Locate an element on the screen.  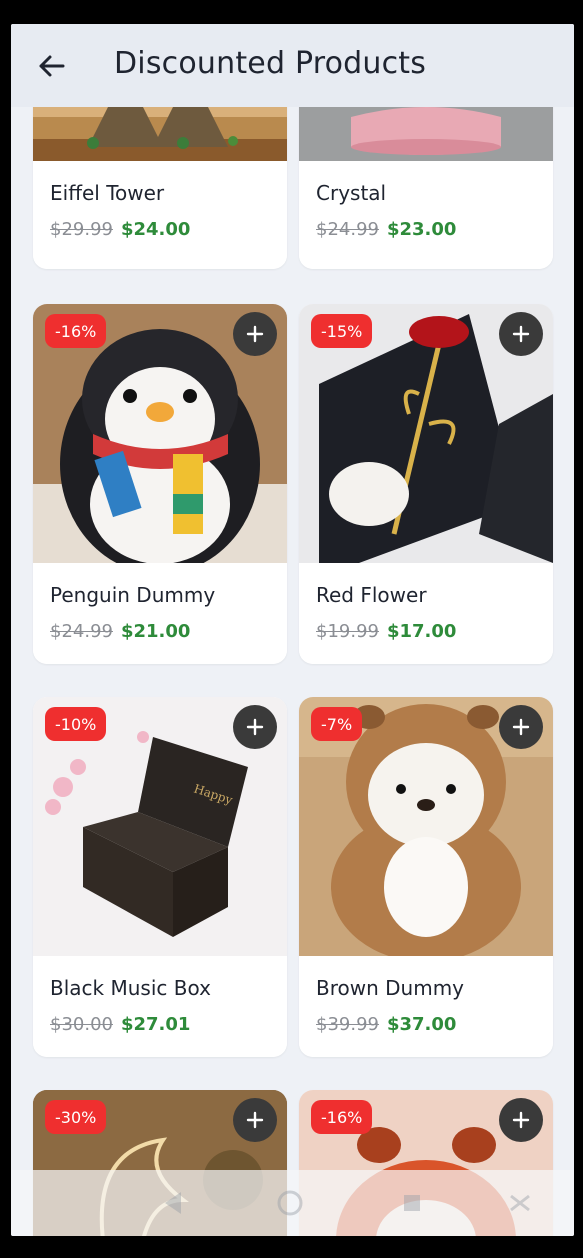
discount-price: $27.01 is located at coordinates (155, 1024).